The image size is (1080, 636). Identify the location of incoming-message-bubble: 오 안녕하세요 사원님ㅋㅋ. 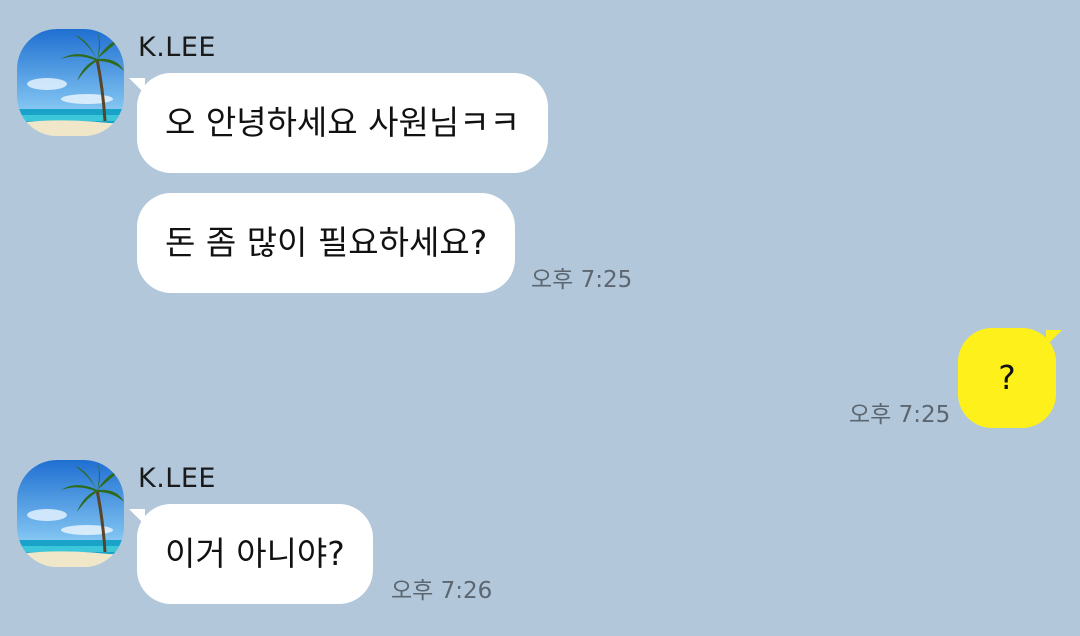
(342, 123).